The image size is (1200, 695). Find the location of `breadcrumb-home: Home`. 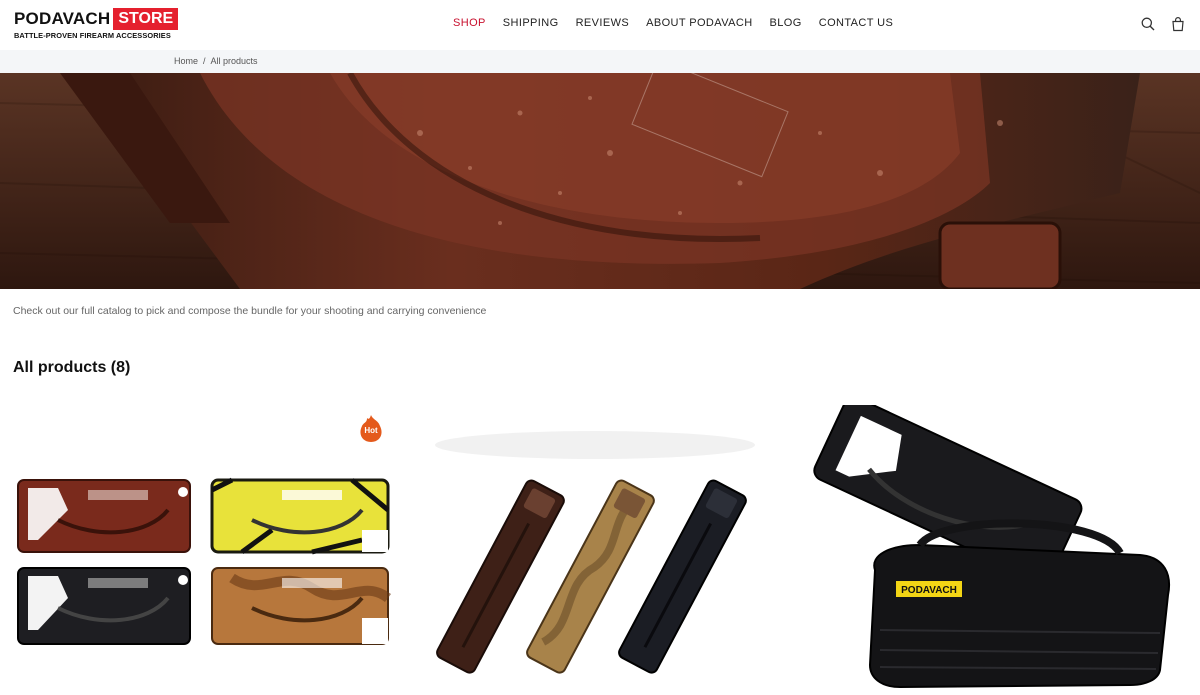

breadcrumb-home: Home is located at coordinates (186, 61).